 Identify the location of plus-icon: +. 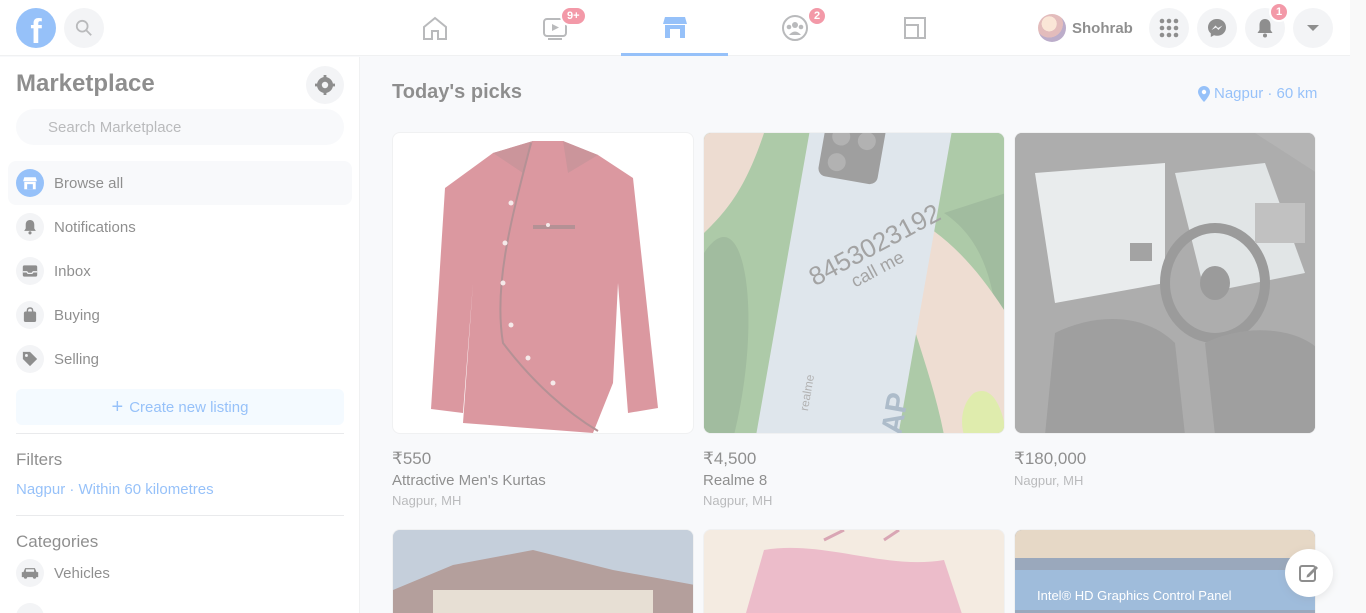
(117, 407).